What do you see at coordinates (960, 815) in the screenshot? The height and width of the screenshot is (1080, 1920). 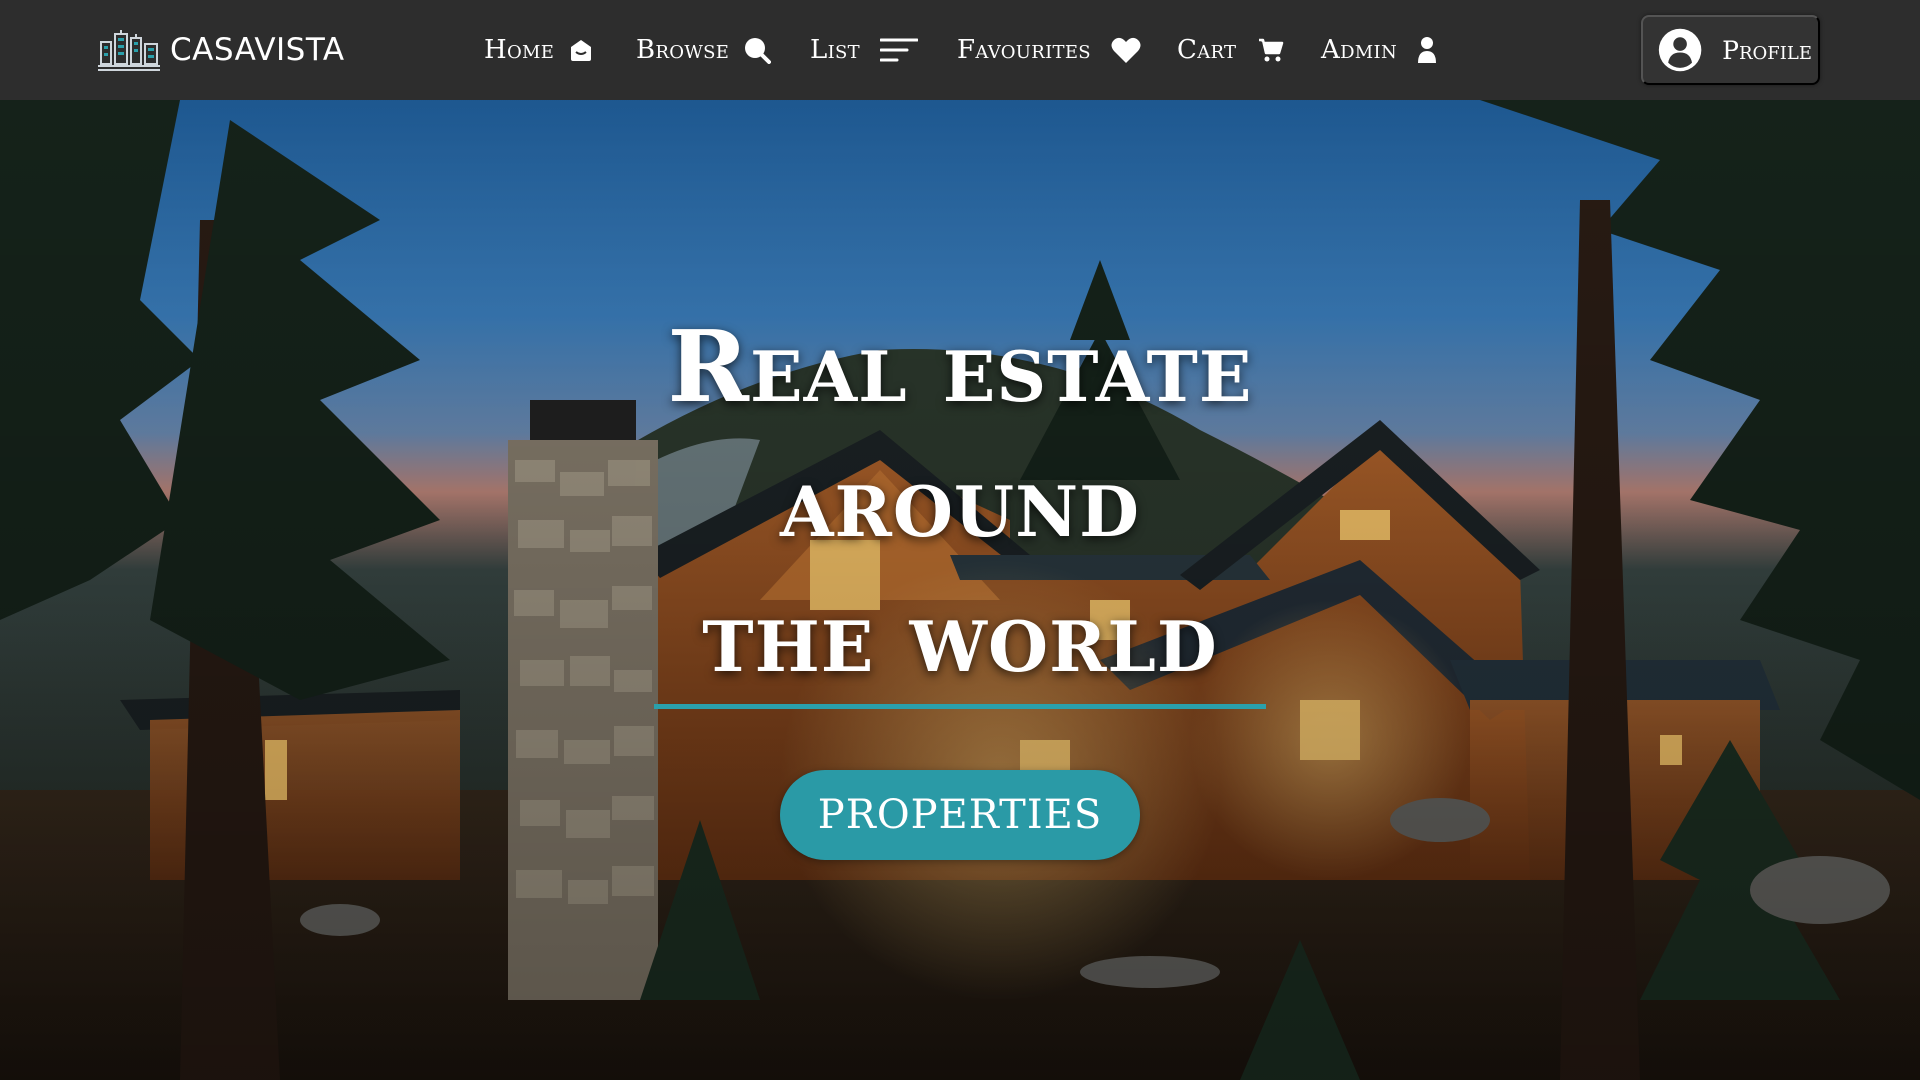 I see `properties-button: PROPERTIES` at bounding box center [960, 815].